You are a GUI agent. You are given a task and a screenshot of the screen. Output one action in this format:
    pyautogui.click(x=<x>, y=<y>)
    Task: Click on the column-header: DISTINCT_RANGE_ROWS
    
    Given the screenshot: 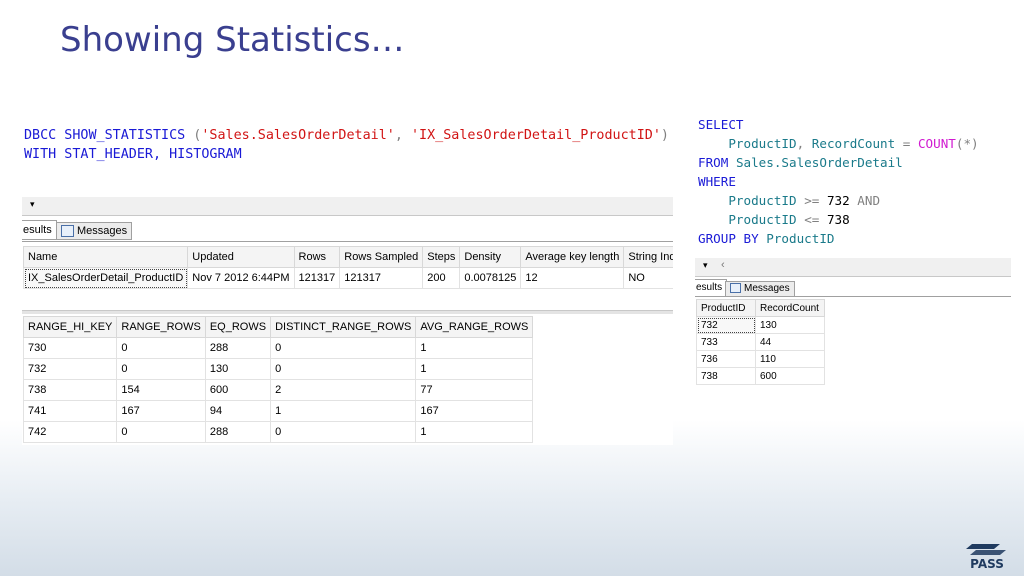 What is the action you would take?
    pyautogui.click(x=343, y=327)
    